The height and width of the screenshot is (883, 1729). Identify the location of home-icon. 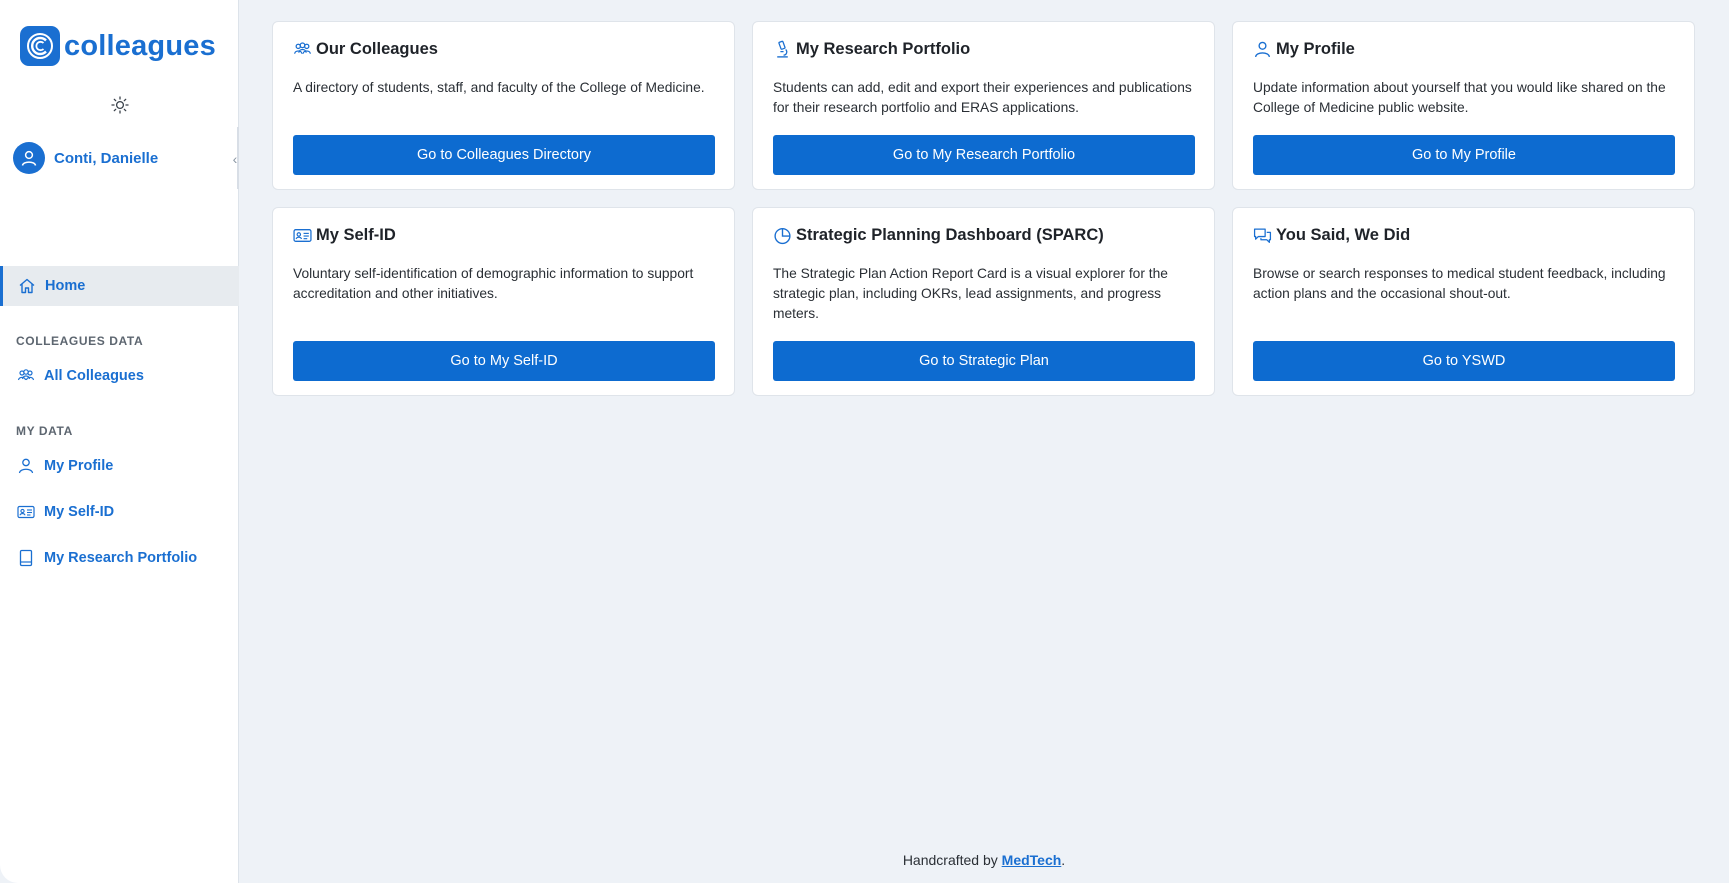
(27, 286).